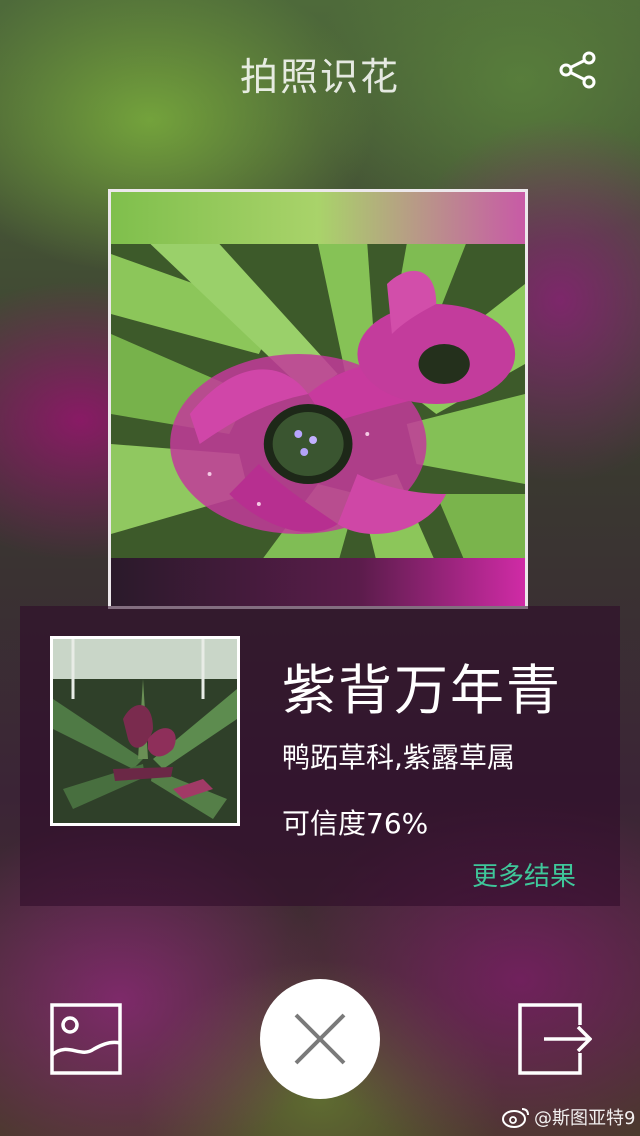 This screenshot has height=1136, width=640. What do you see at coordinates (355, 823) in the screenshot?
I see `confidence-score: 可信度76%` at bounding box center [355, 823].